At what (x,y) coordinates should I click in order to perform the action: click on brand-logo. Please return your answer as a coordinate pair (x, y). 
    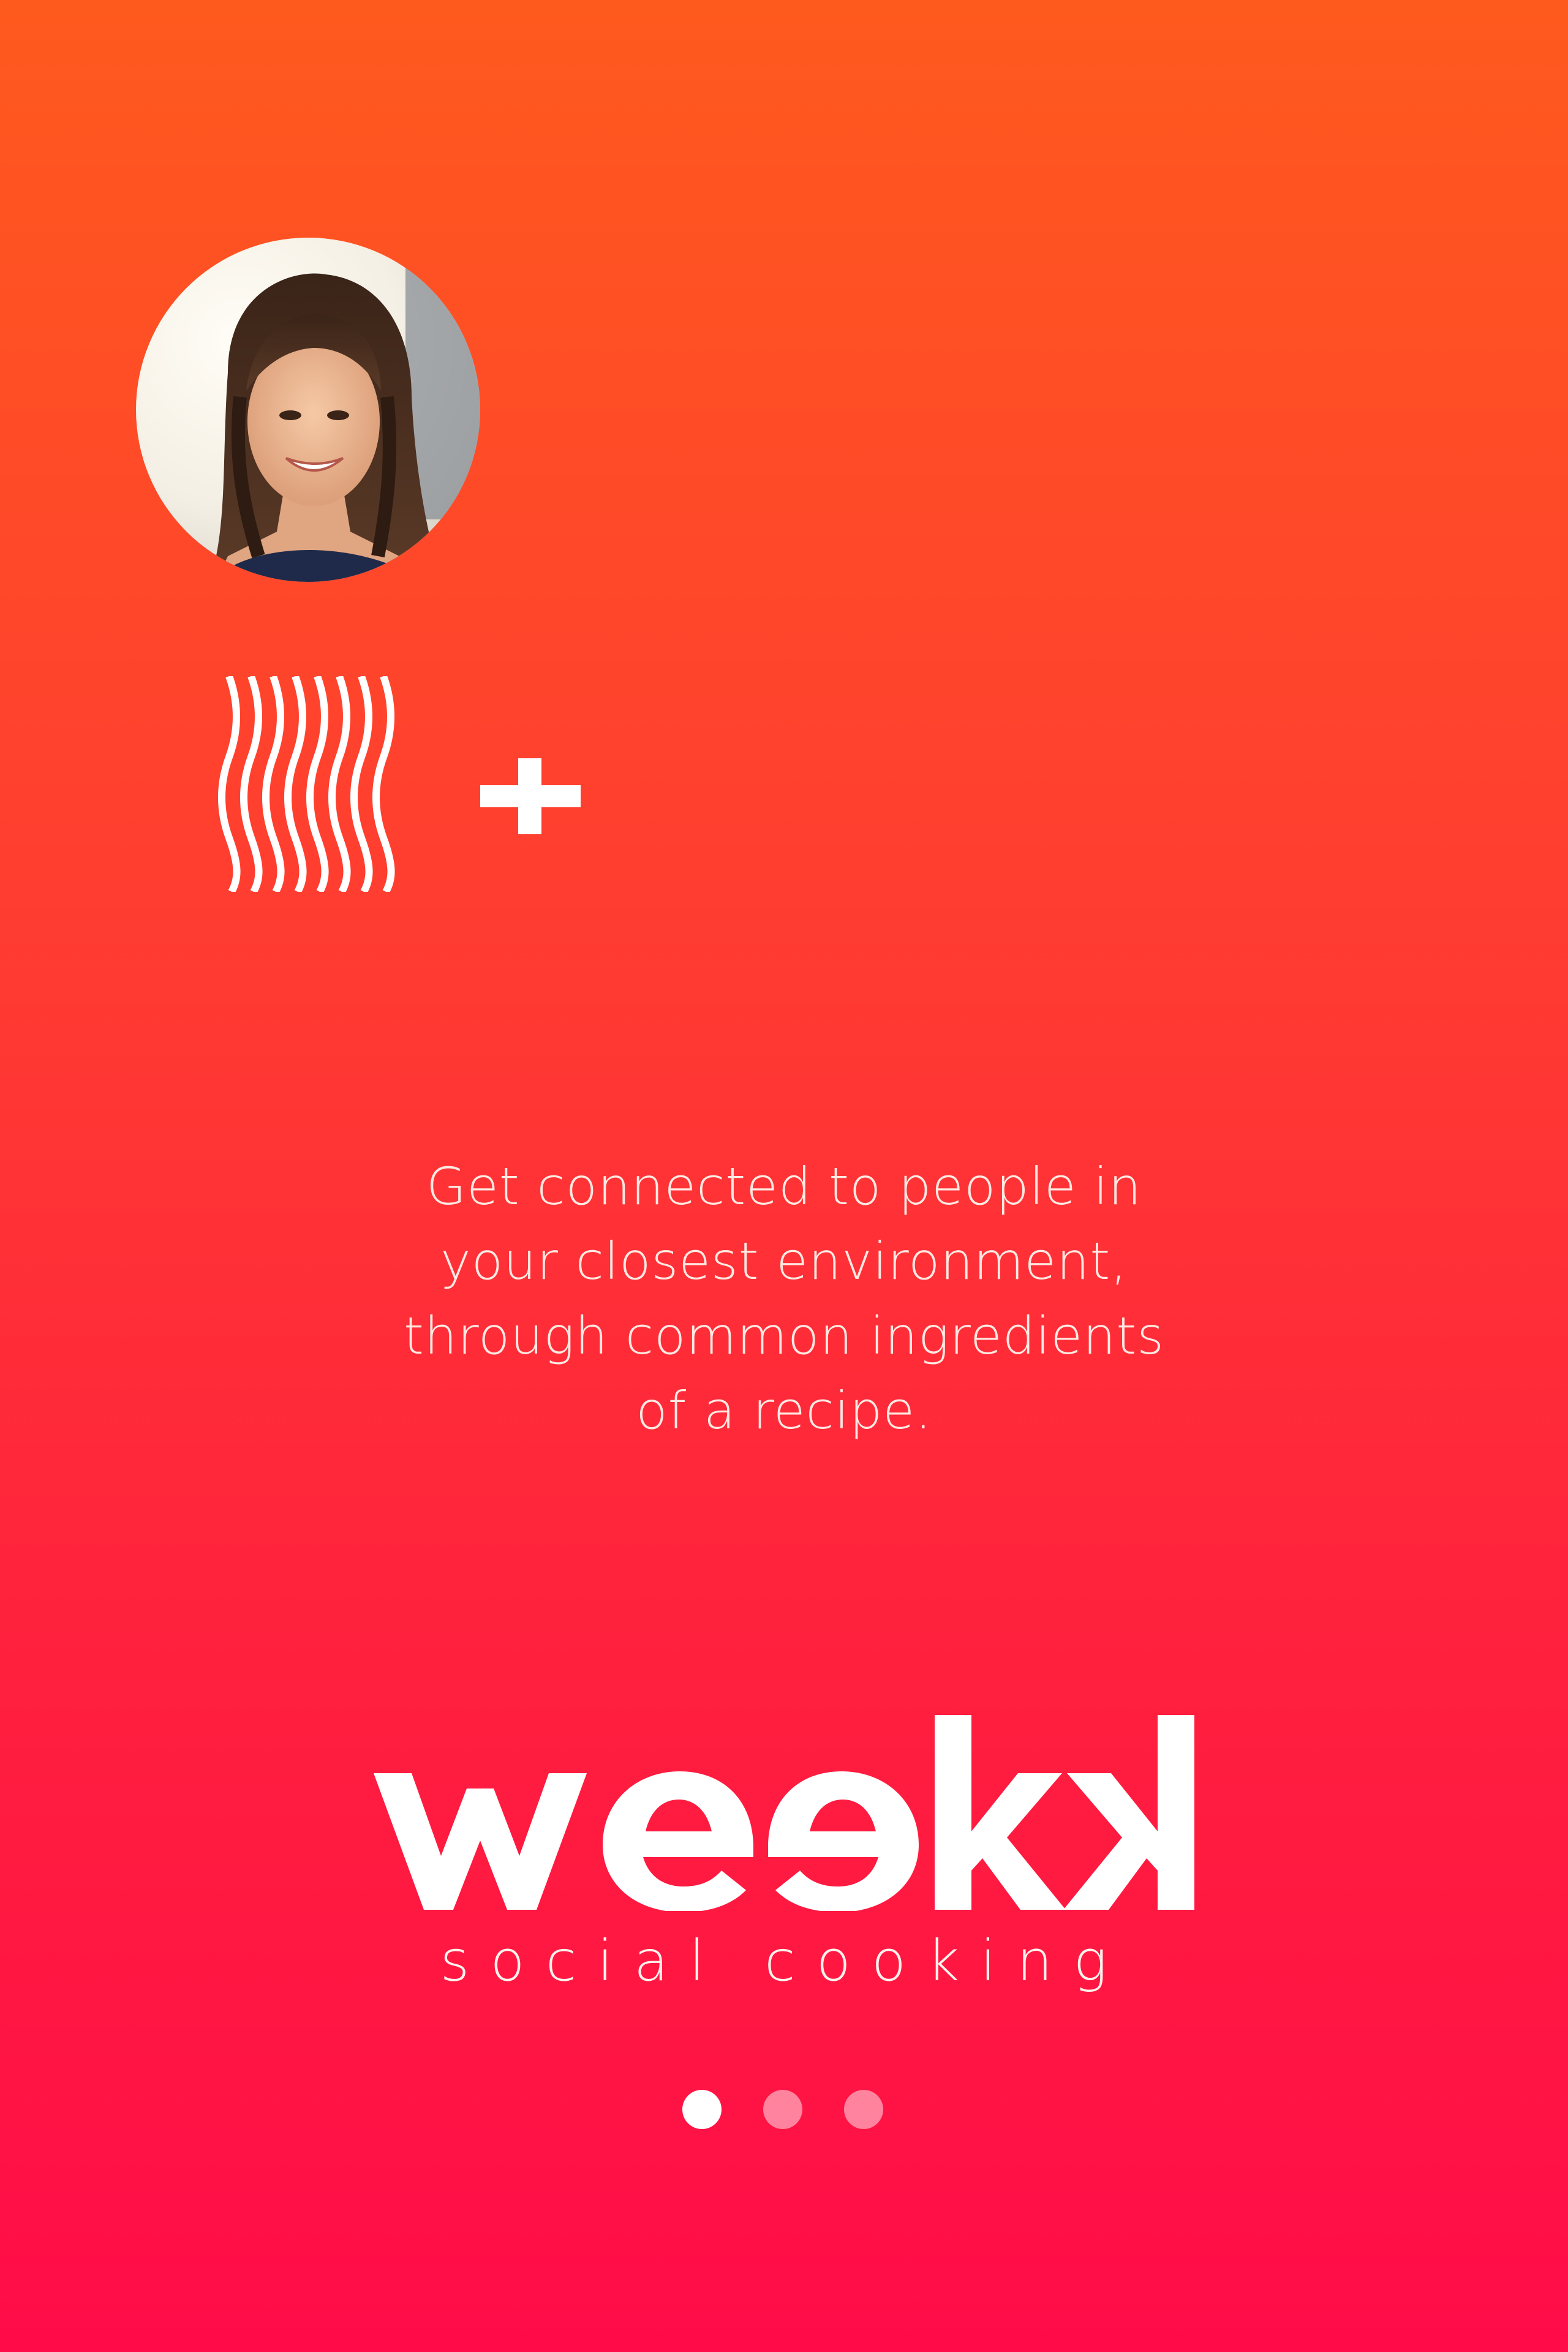
    Looking at the image, I should click on (784, 1814).